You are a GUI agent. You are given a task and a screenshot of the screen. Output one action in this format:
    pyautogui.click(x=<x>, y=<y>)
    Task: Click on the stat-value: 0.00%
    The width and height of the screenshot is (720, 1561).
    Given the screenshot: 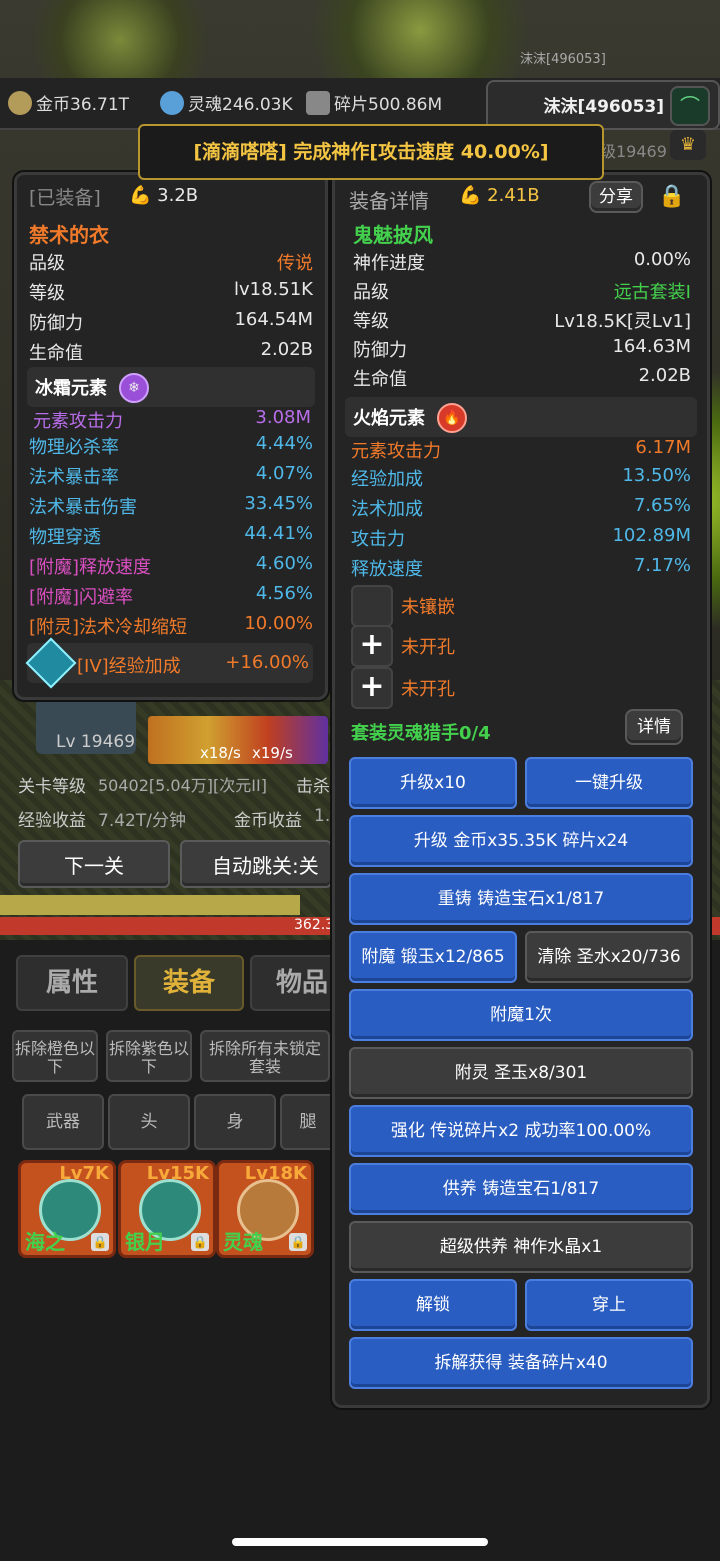 What is the action you would take?
    pyautogui.click(x=662, y=259)
    